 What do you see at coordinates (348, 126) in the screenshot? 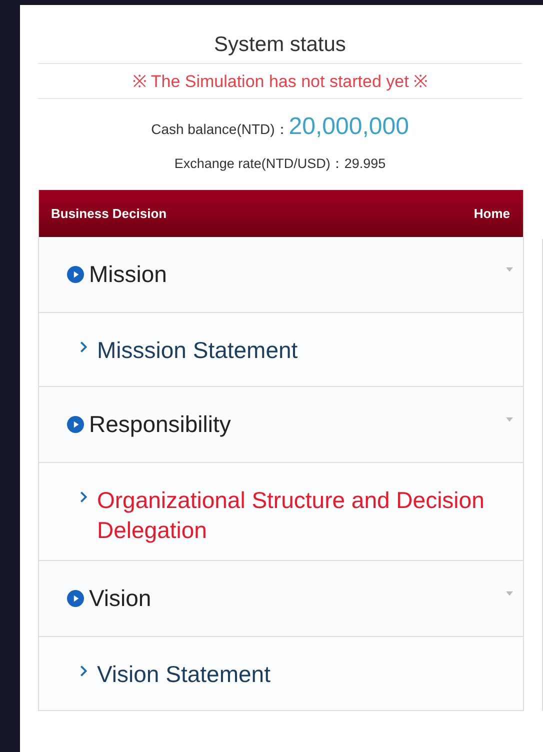
I see `cash-value: 20,000,000` at bounding box center [348, 126].